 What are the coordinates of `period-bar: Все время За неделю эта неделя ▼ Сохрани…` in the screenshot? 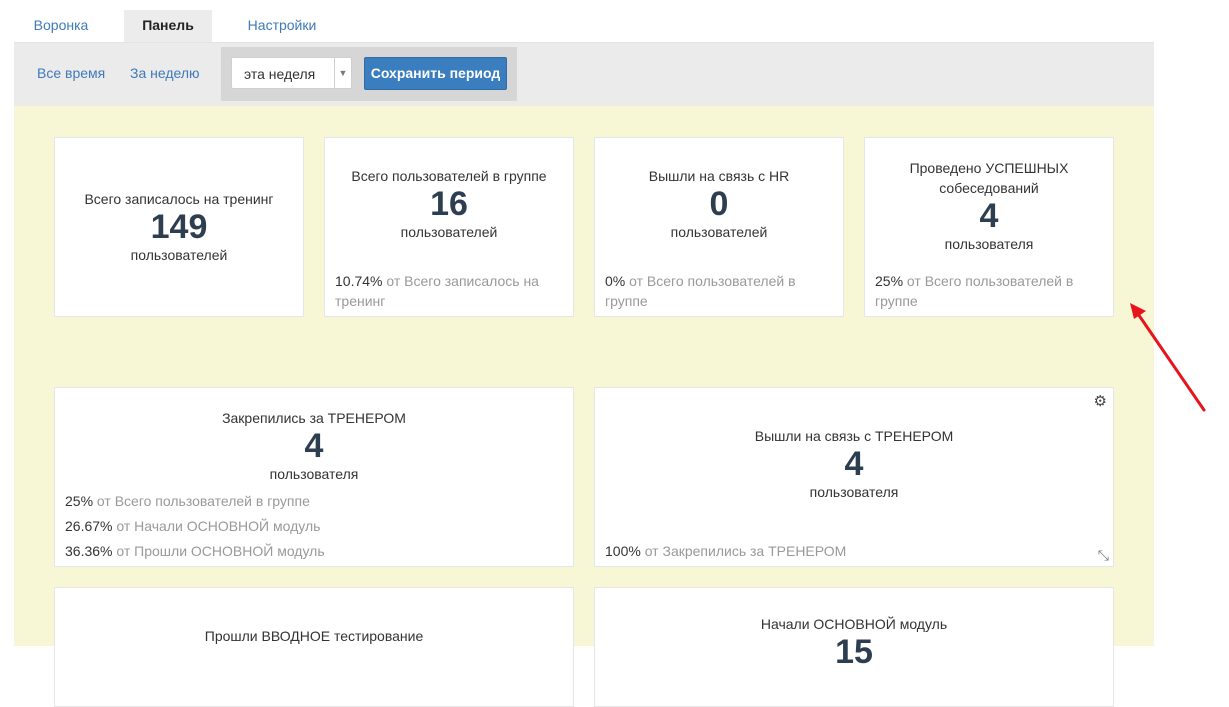 It's located at (584, 74).